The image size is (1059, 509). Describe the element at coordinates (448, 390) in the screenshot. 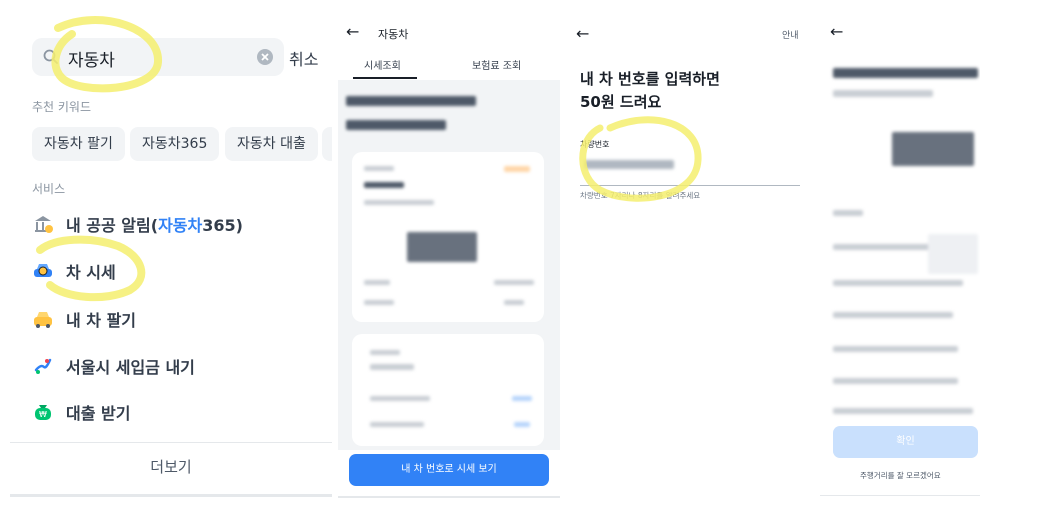

I see `info-card` at that location.